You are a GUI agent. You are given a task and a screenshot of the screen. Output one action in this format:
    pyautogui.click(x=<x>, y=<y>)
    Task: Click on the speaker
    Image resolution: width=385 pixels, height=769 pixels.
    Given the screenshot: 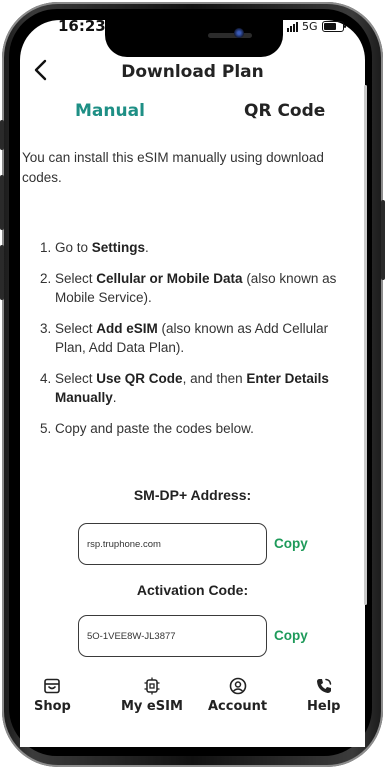 What is the action you would take?
    pyautogui.click(x=230, y=35)
    